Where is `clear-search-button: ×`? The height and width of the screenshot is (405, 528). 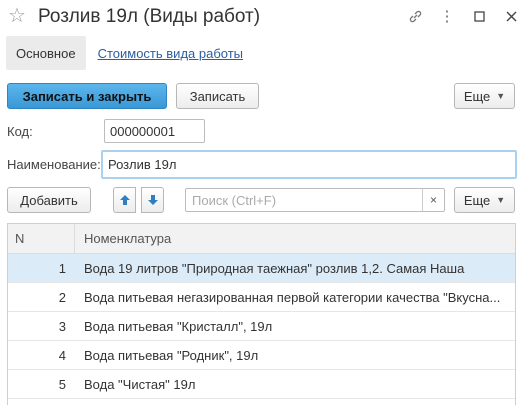
clear-search-button: × is located at coordinates (433, 200).